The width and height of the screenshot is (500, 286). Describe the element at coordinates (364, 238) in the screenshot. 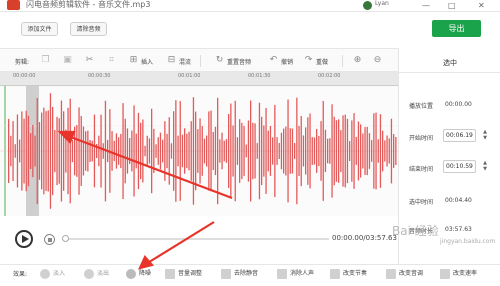

I see `time-display: 00:00.00/03:57.63` at that location.